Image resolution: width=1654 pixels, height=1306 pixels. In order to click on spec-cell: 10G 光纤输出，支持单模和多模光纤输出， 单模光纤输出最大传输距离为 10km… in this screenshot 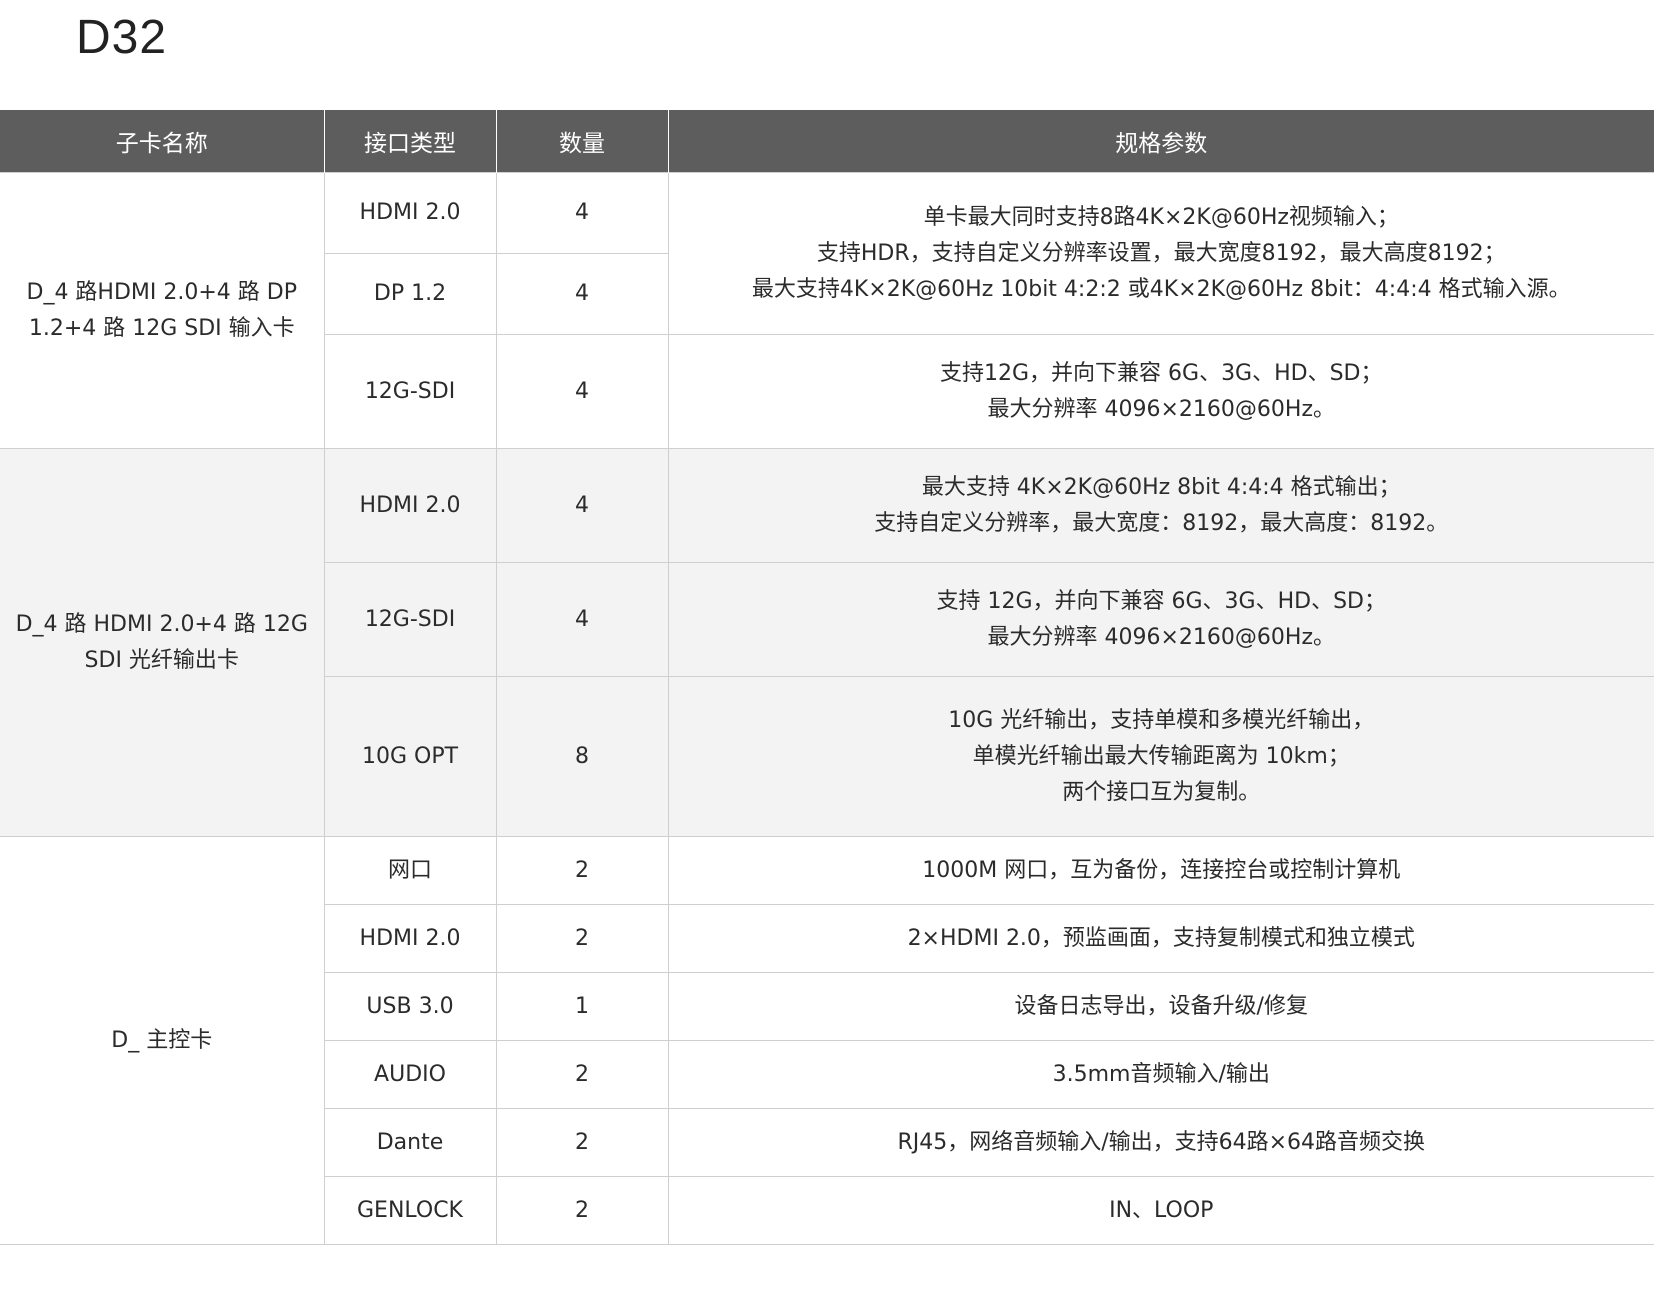, I will do `click(1160, 756)`.